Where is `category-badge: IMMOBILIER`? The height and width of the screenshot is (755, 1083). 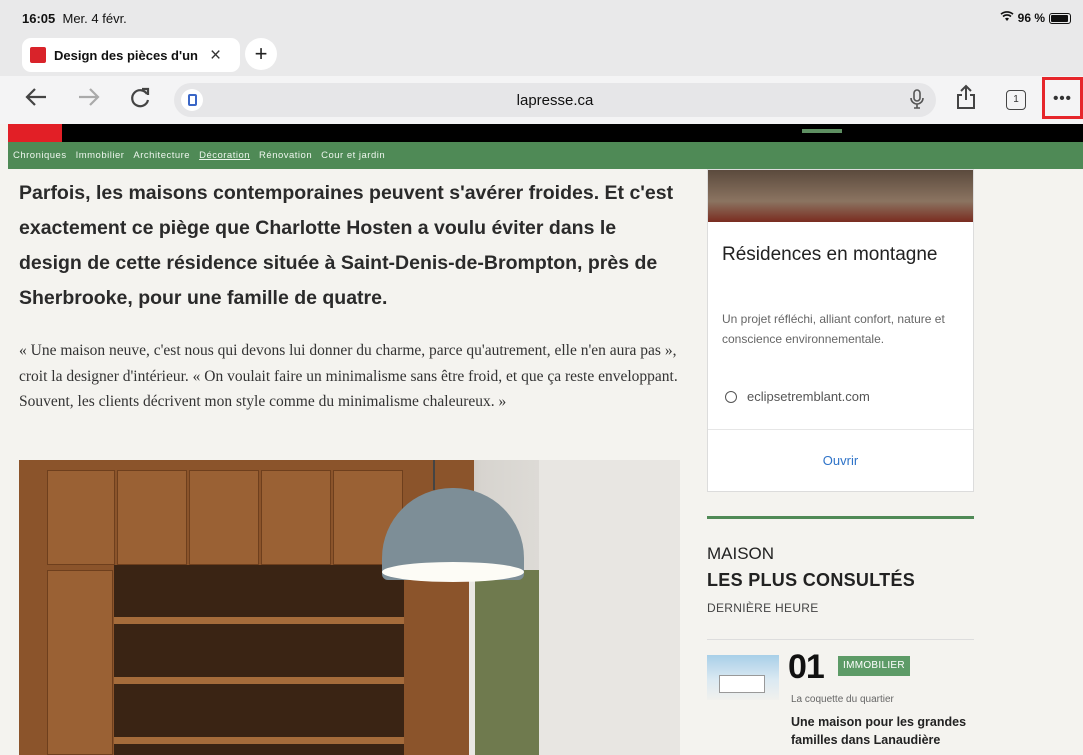 category-badge: IMMOBILIER is located at coordinates (874, 666).